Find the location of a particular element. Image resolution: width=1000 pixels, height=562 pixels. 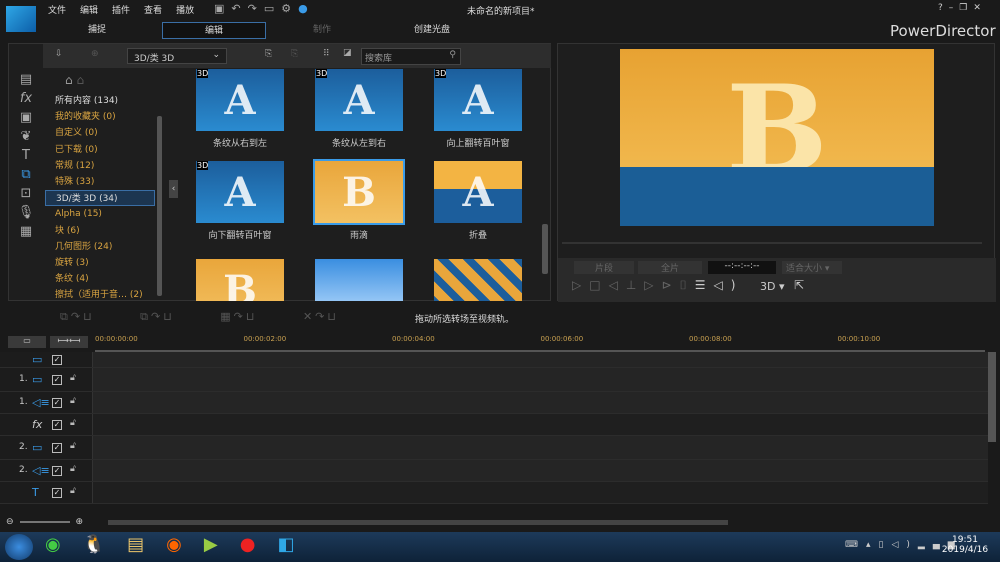

crossfade-icon: ▦↷⊔ is located at coordinates (238, 316).